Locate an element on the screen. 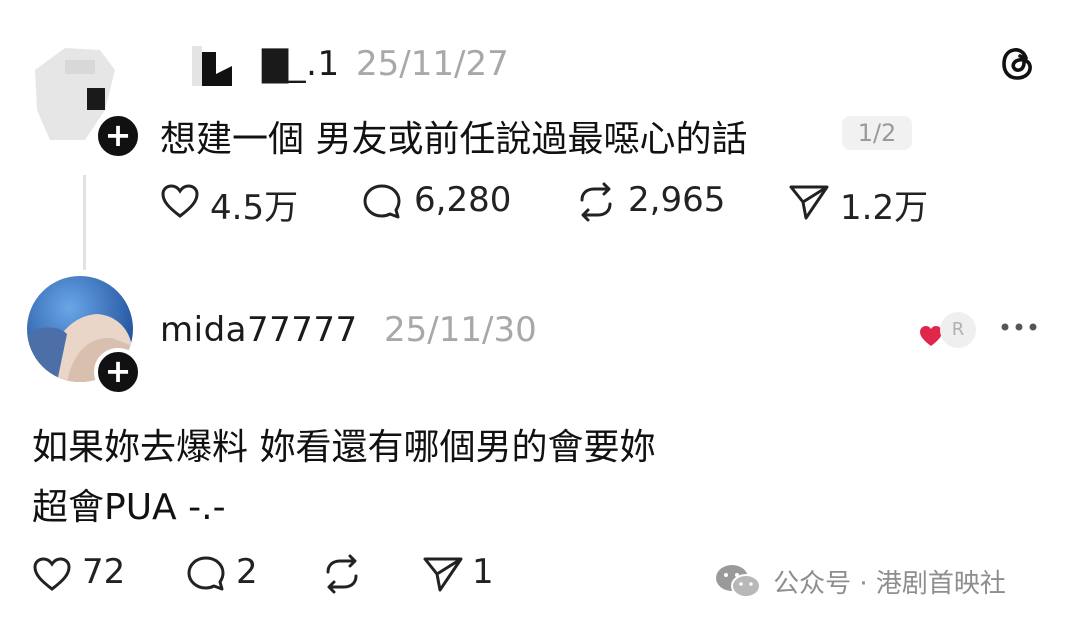 The image size is (1080, 629). username-blur-mark is located at coordinates (215, 68).